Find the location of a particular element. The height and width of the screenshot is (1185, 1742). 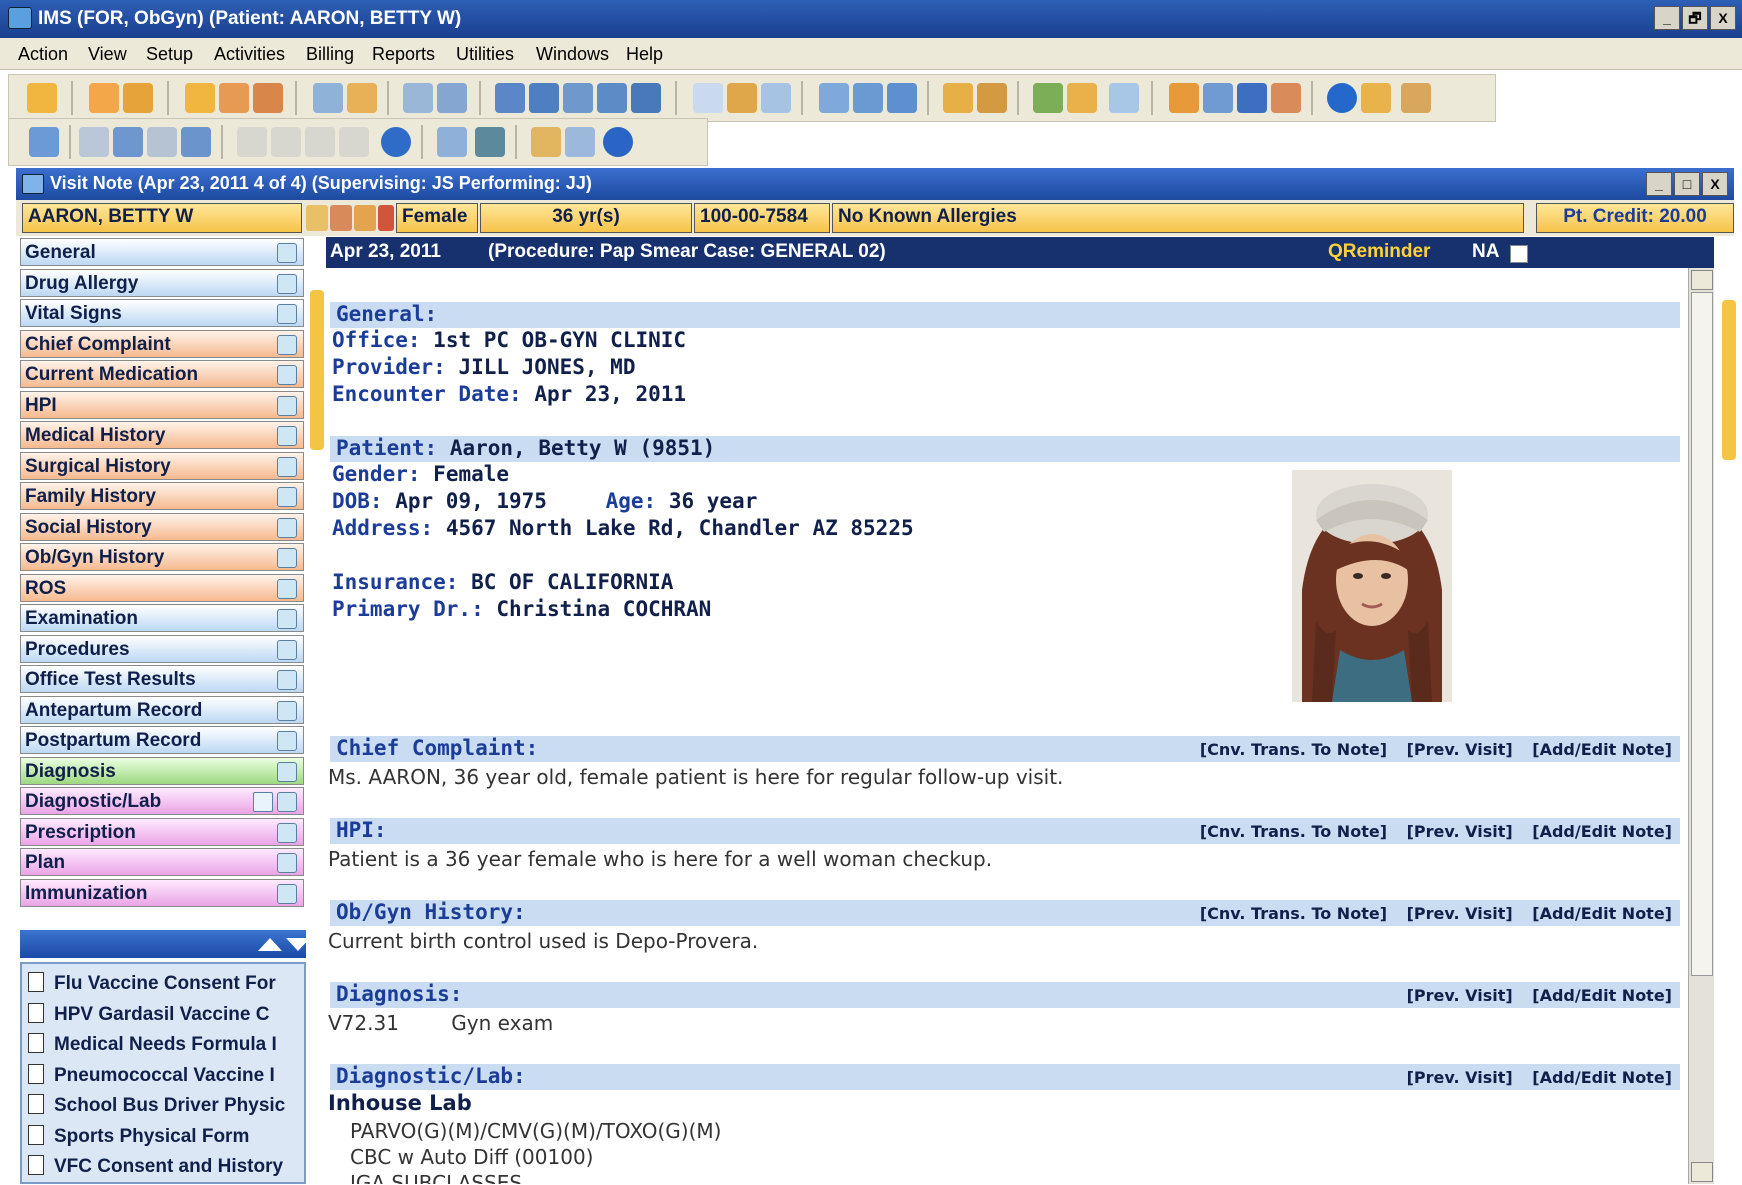

nav-item-general: General is located at coordinates (162, 252).